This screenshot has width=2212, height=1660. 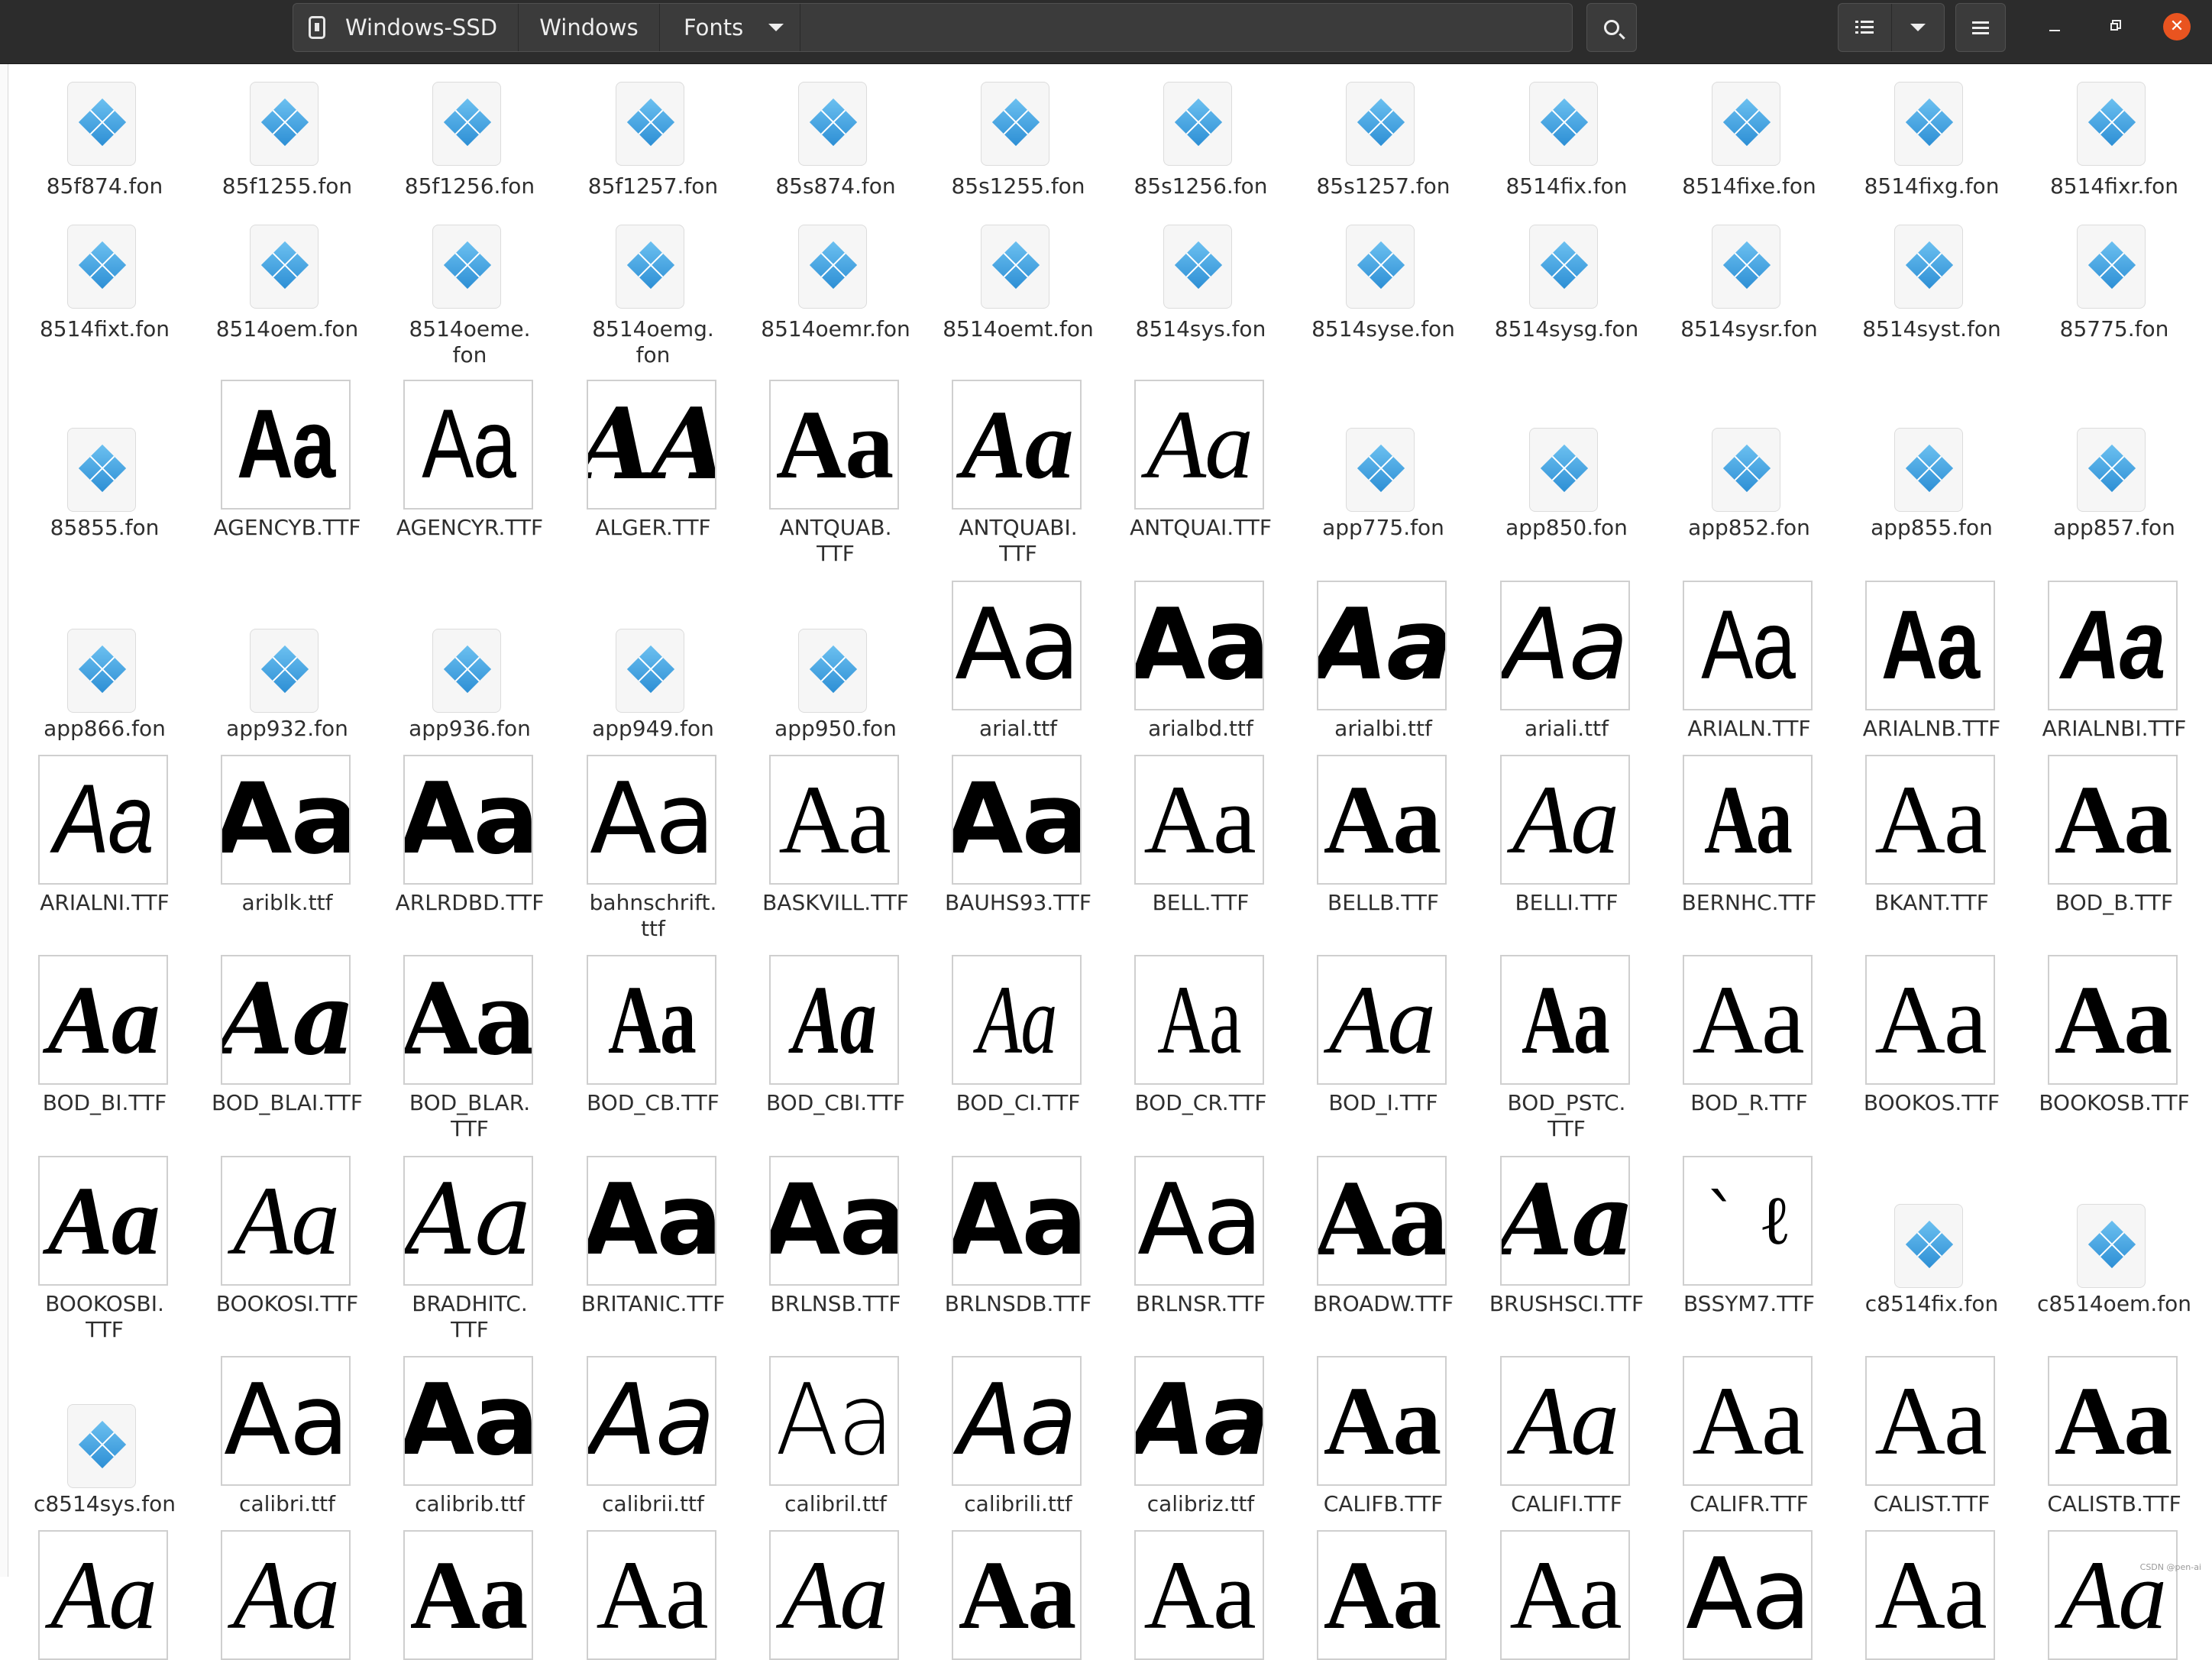 What do you see at coordinates (406, 27) in the screenshot?
I see `breadcrumb-drive: Windows-SSD` at bounding box center [406, 27].